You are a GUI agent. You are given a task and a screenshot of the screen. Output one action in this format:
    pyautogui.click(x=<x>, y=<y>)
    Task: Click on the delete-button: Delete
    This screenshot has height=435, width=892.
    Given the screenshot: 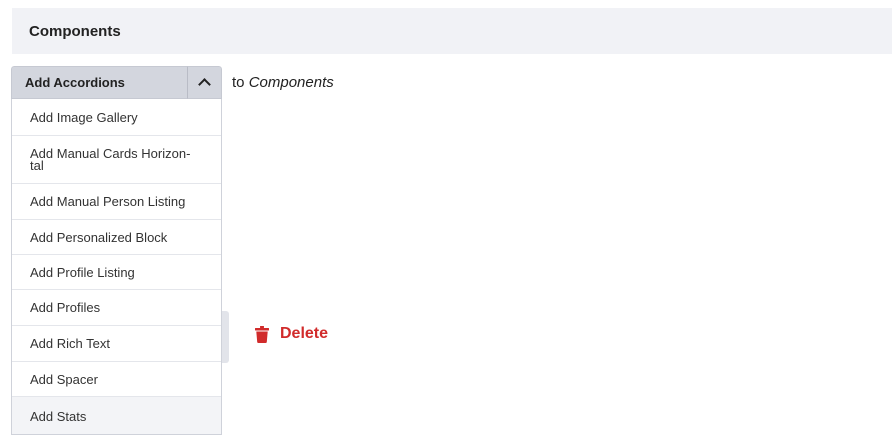 What is the action you would take?
    pyautogui.click(x=291, y=334)
    